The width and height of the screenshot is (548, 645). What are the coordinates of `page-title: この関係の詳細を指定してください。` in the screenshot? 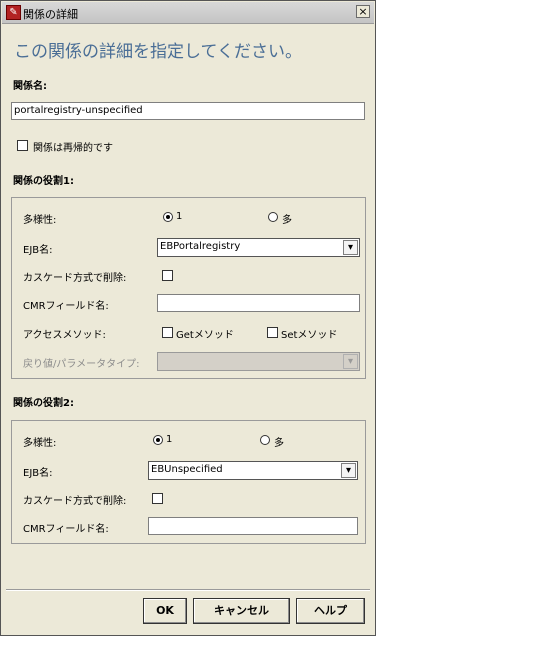 It's located at (158, 52).